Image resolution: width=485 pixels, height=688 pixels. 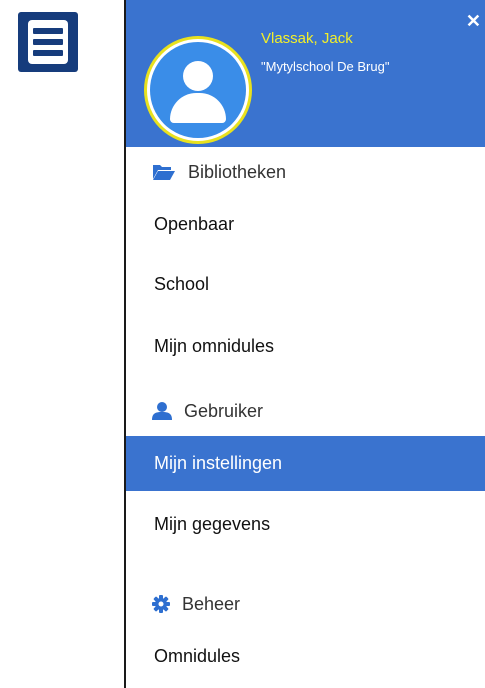 I want to click on section-header-label: Gebruiker, so click(x=224, y=410).